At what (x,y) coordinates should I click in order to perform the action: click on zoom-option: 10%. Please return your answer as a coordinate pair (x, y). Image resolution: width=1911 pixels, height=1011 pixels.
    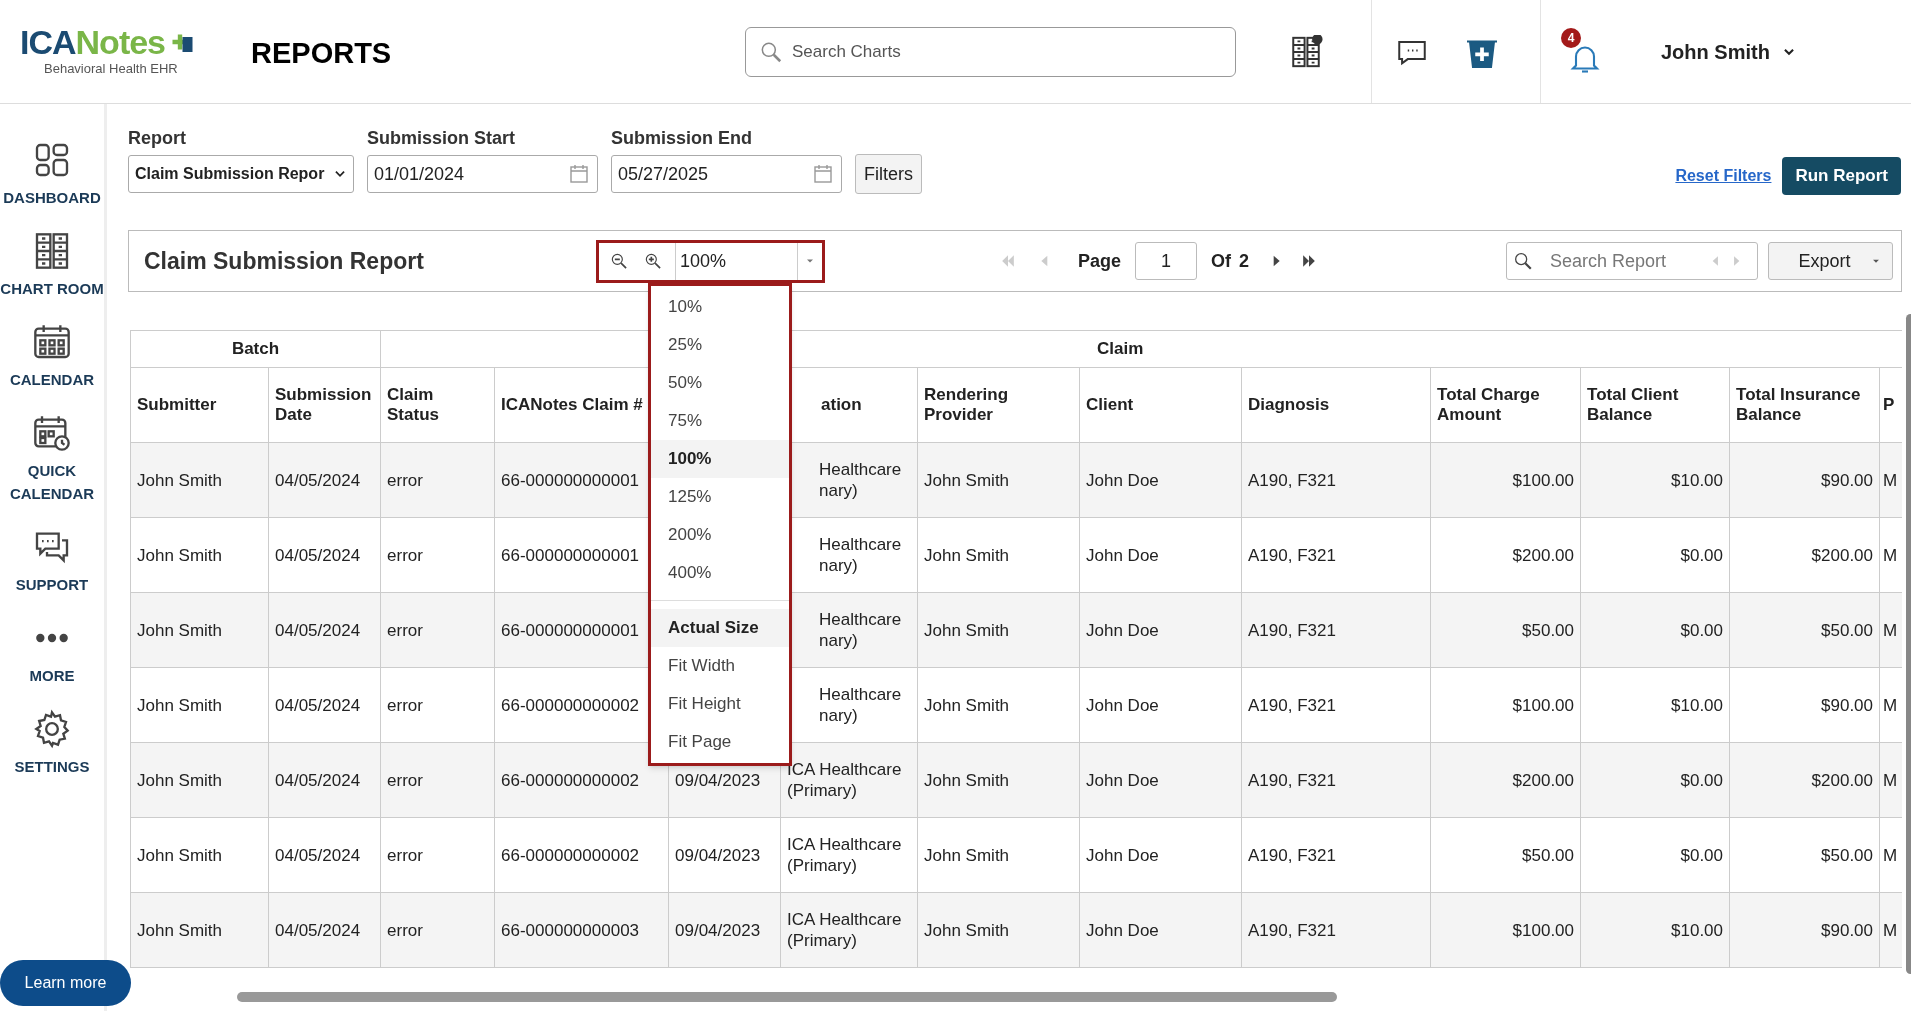
    Looking at the image, I should click on (720, 307).